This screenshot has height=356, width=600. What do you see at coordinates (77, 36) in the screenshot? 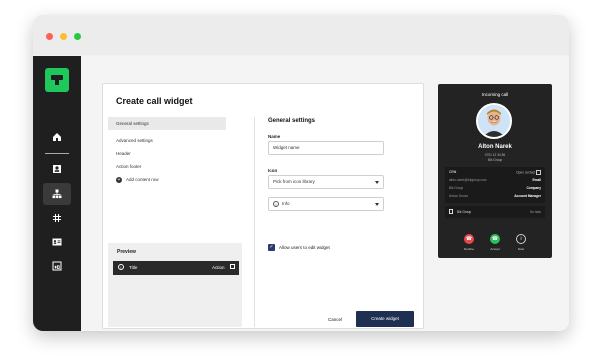
I see `maximize-window-button` at bounding box center [77, 36].